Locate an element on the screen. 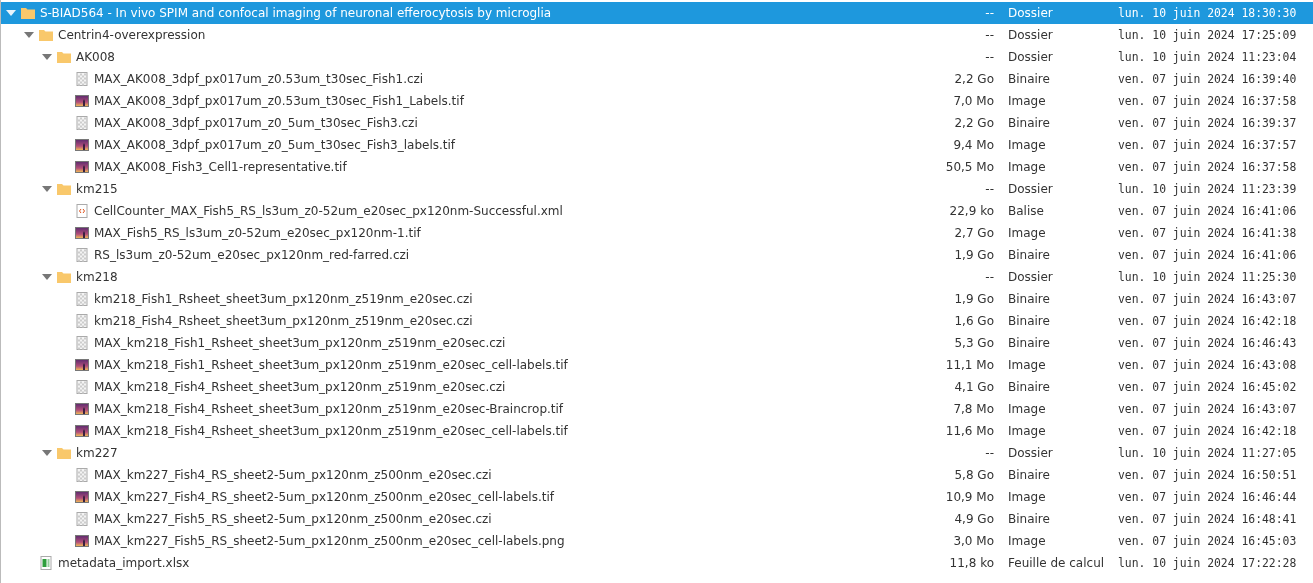  modified-date: ven. 07 juin 2024 16:43:08 is located at coordinates (1208, 365).